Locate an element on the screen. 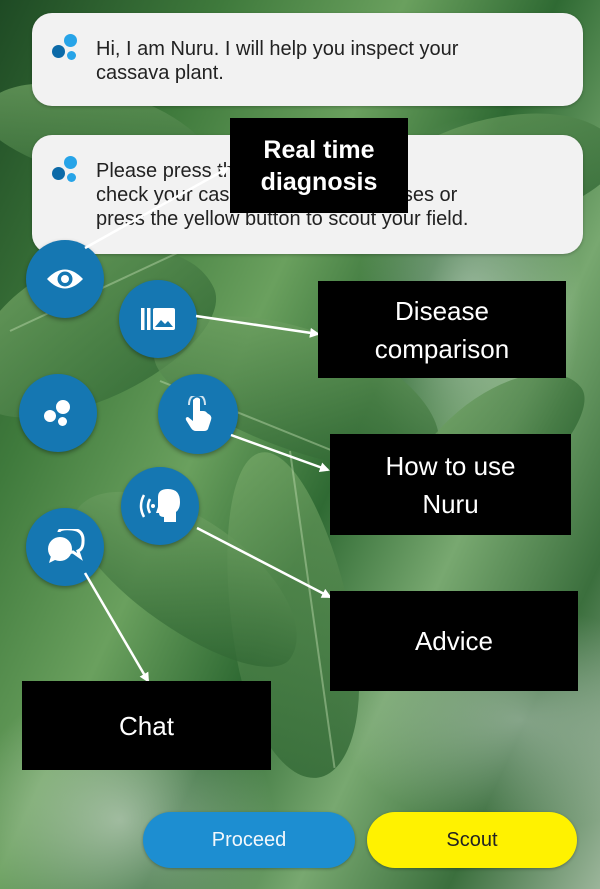  scout-button: Scout is located at coordinates (472, 840).